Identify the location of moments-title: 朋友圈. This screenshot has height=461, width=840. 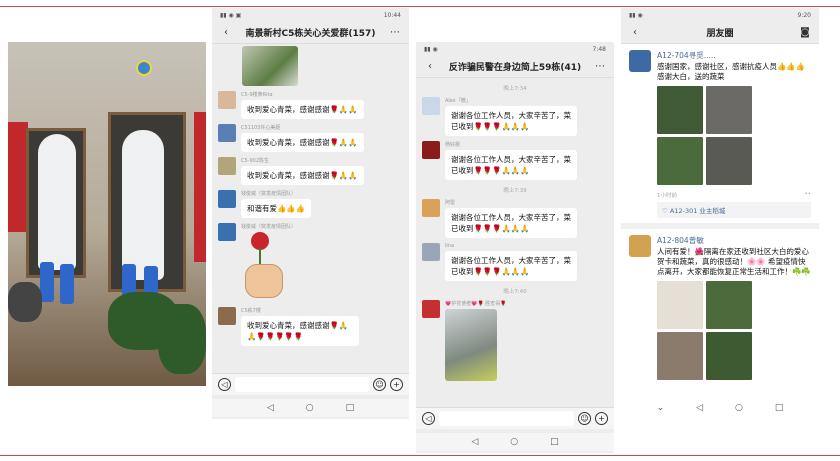
(720, 34).